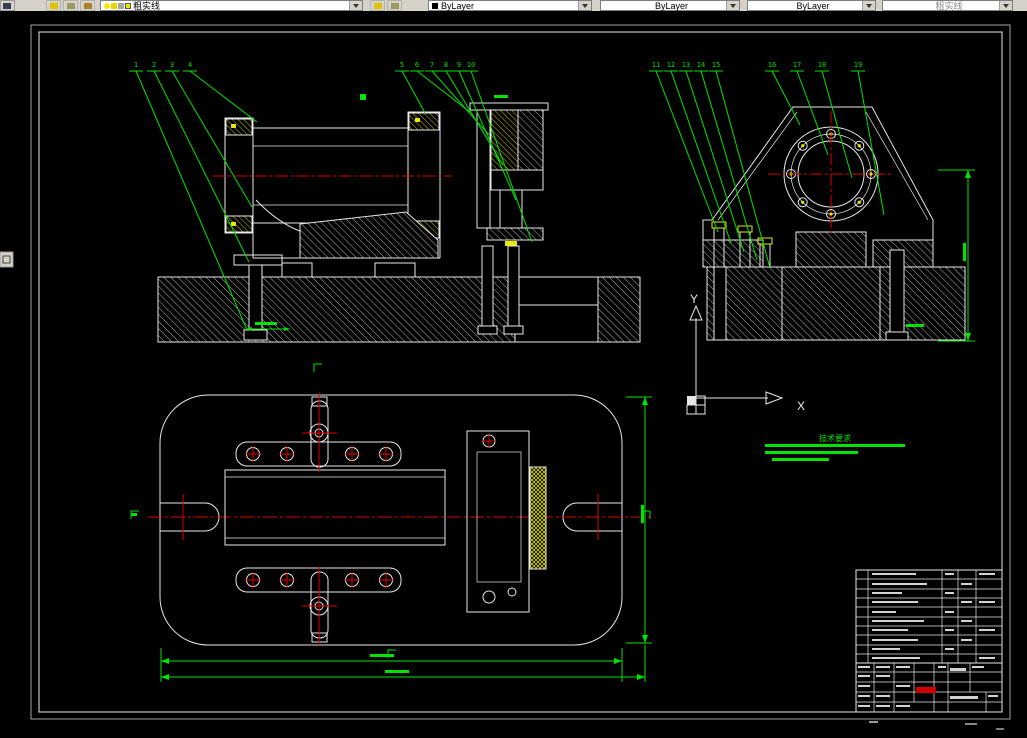 This screenshot has width=1027, height=738. Describe the element at coordinates (231, 5) in the screenshot. I see `layer-control-dropdown: 粗实线` at that location.